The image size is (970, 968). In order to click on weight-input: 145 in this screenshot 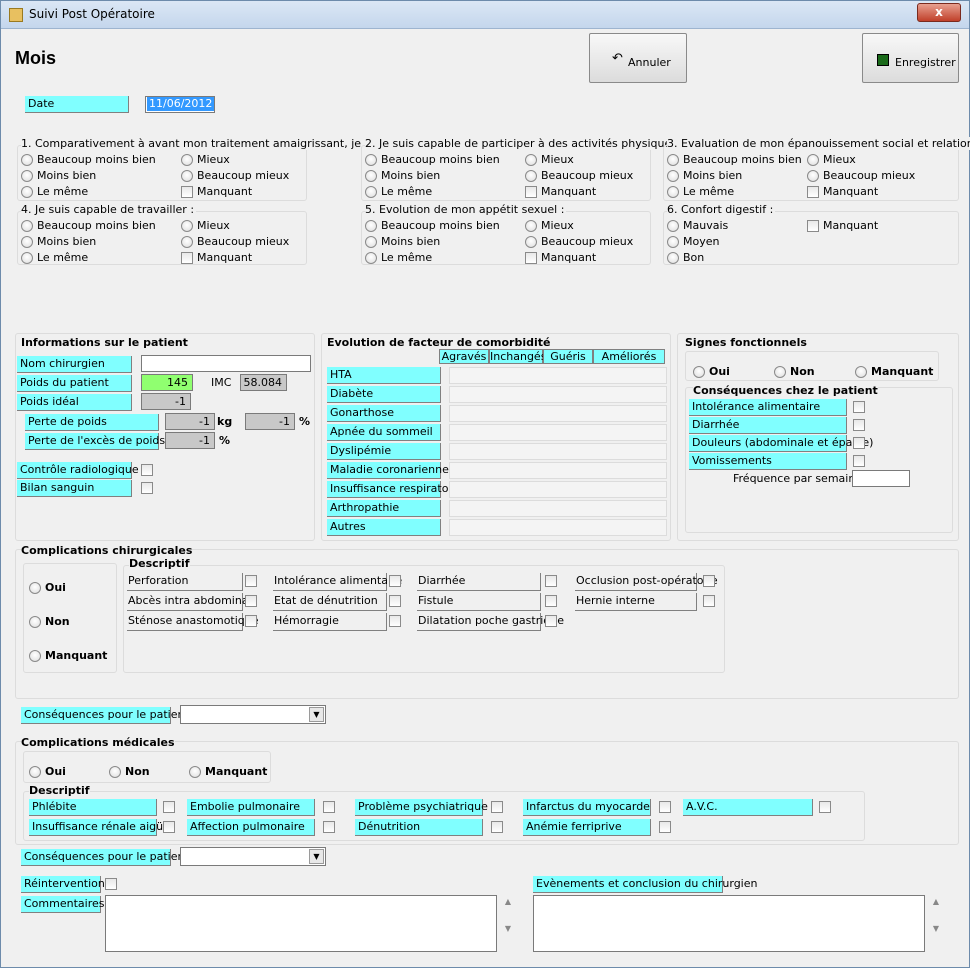, I will do `click(167, 382)`.